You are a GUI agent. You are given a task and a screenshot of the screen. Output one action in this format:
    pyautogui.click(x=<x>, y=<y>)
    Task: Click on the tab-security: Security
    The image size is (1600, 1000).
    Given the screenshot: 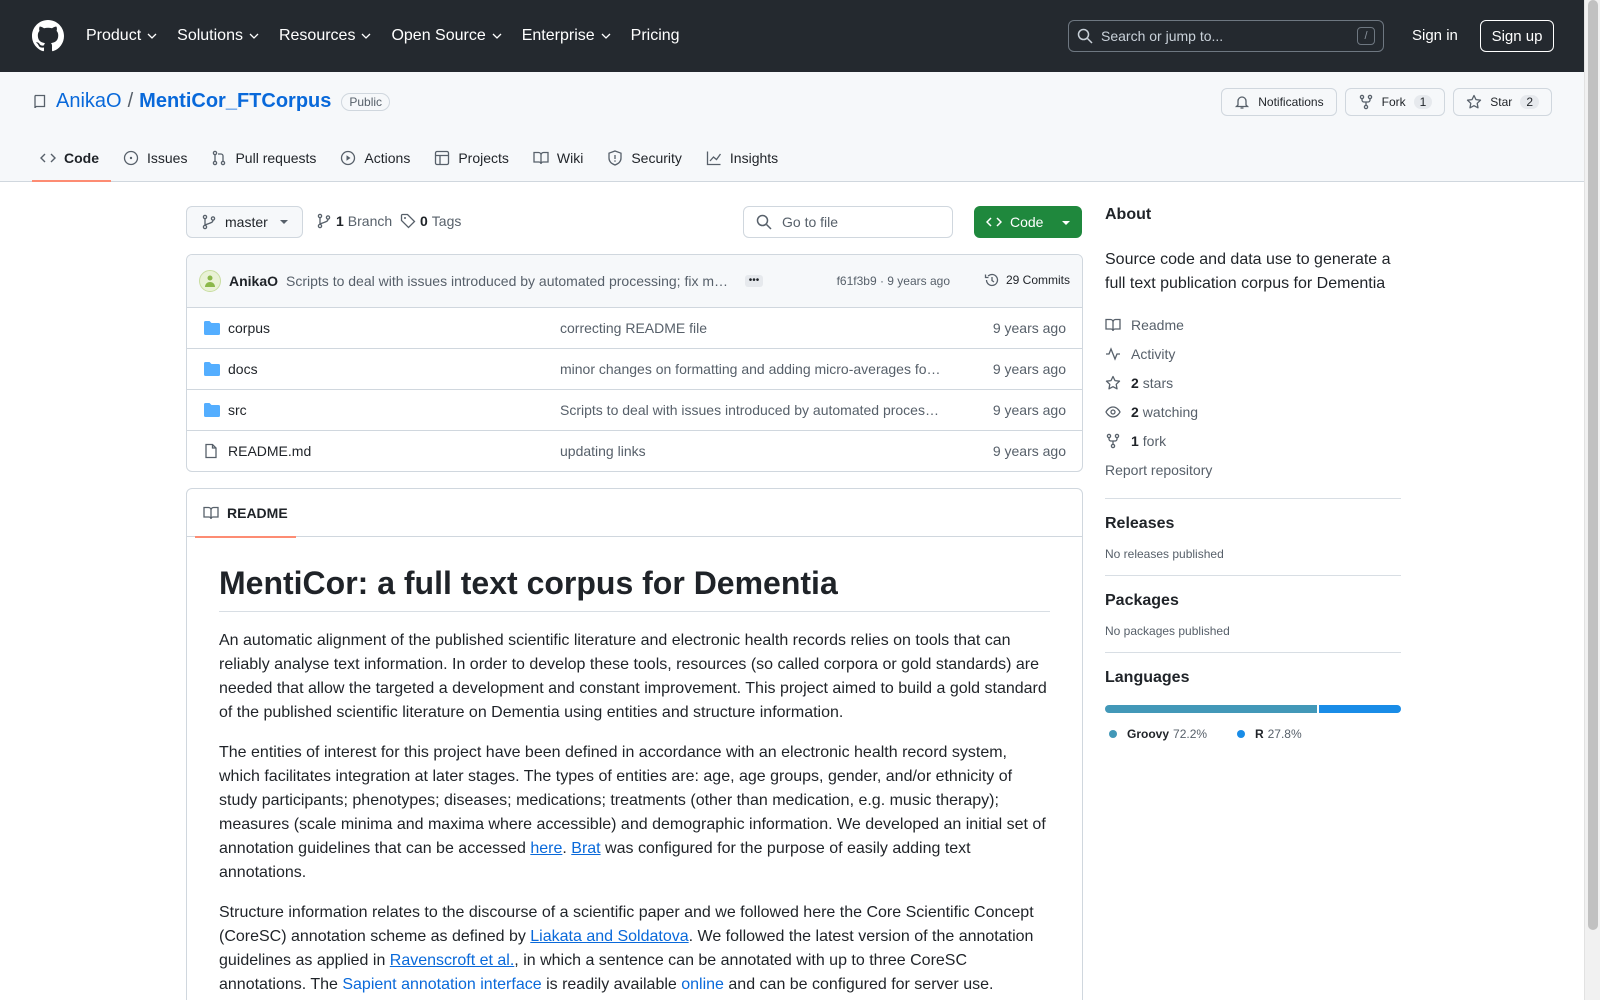 What is the action you would take?
    pyautogui.click(x=646, y=158)
    